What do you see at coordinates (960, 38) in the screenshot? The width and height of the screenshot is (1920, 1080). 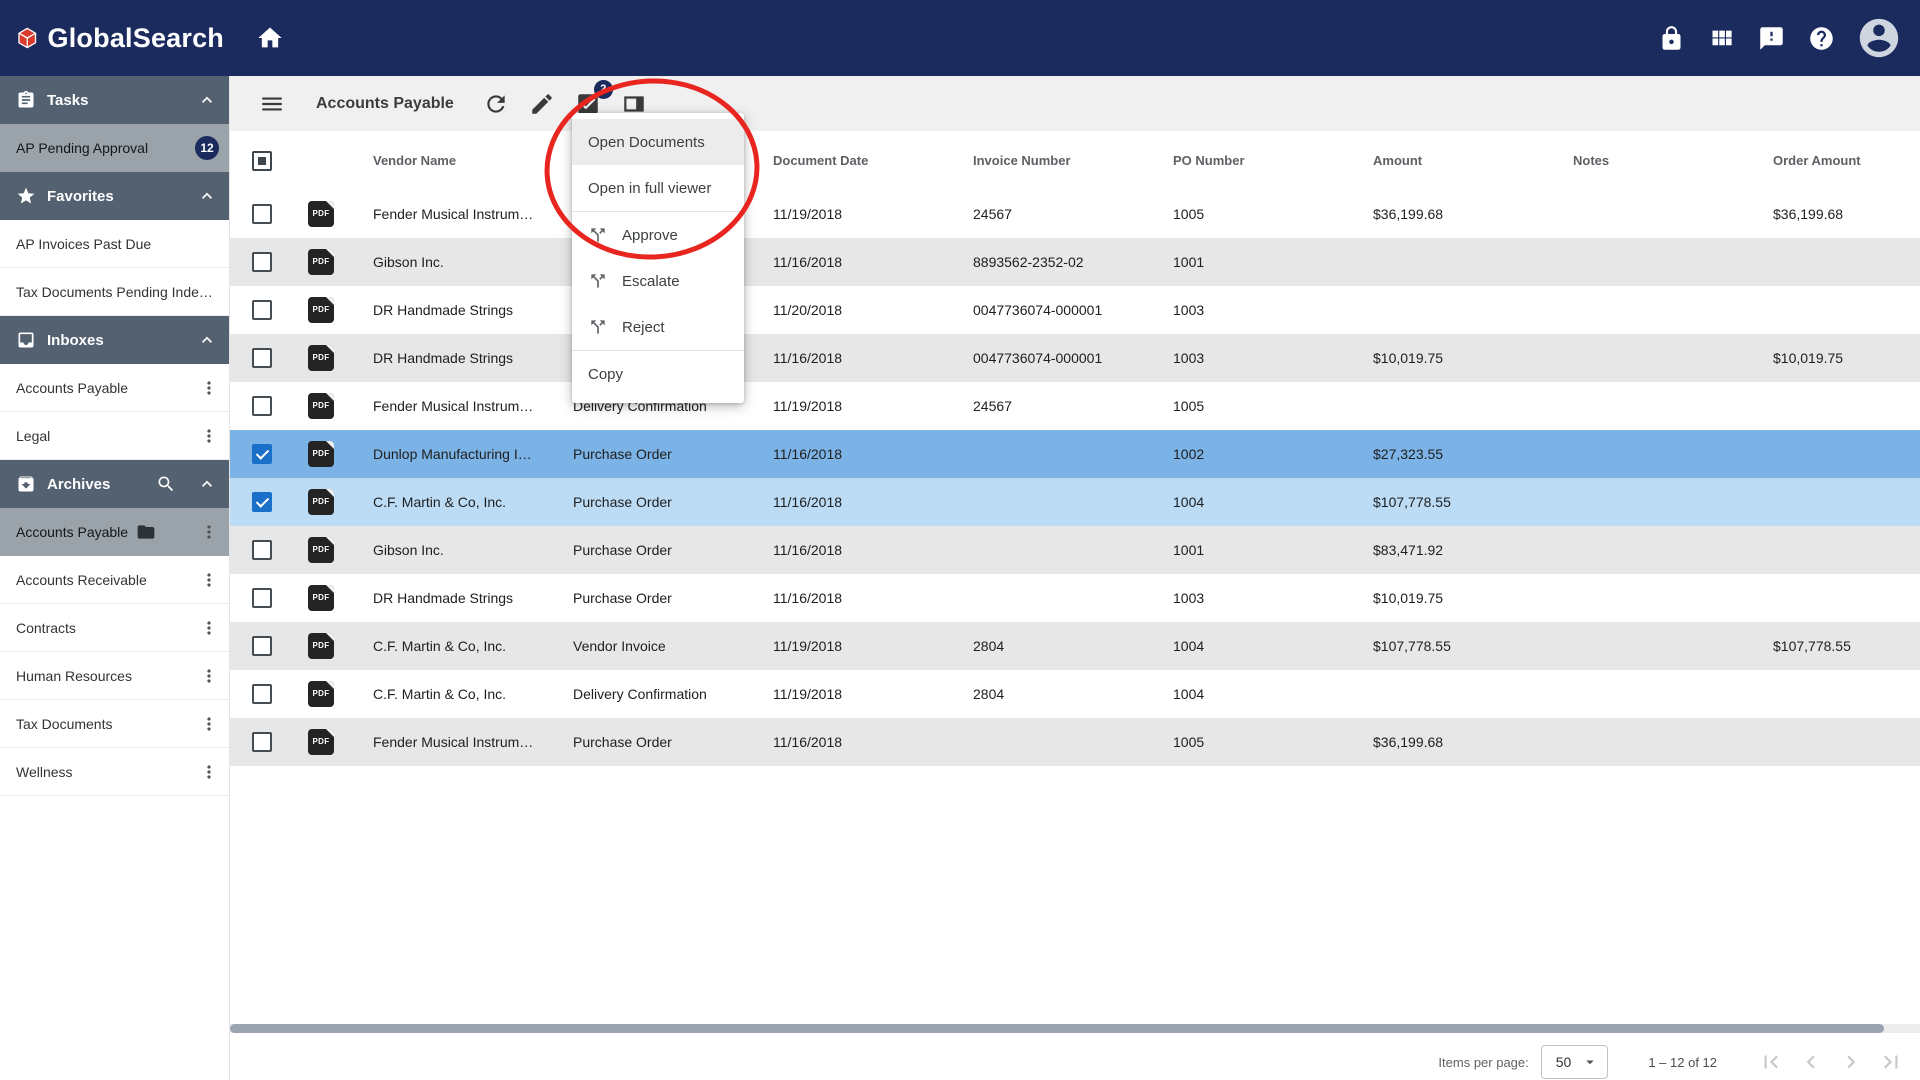 I see `topbar: GlobalSearch` at bounding box center [960, 38].